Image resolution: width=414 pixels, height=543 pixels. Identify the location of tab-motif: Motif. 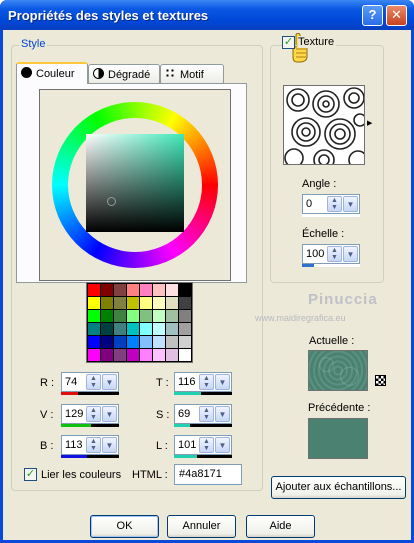
(192, 74).